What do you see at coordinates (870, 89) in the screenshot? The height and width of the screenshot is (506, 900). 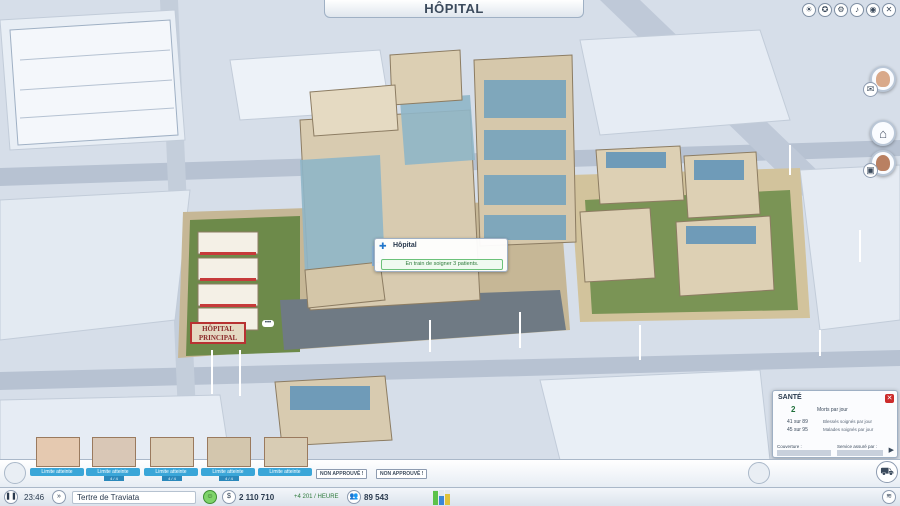 I see `chat-icon: ✉` at bounding box center [870, 89].